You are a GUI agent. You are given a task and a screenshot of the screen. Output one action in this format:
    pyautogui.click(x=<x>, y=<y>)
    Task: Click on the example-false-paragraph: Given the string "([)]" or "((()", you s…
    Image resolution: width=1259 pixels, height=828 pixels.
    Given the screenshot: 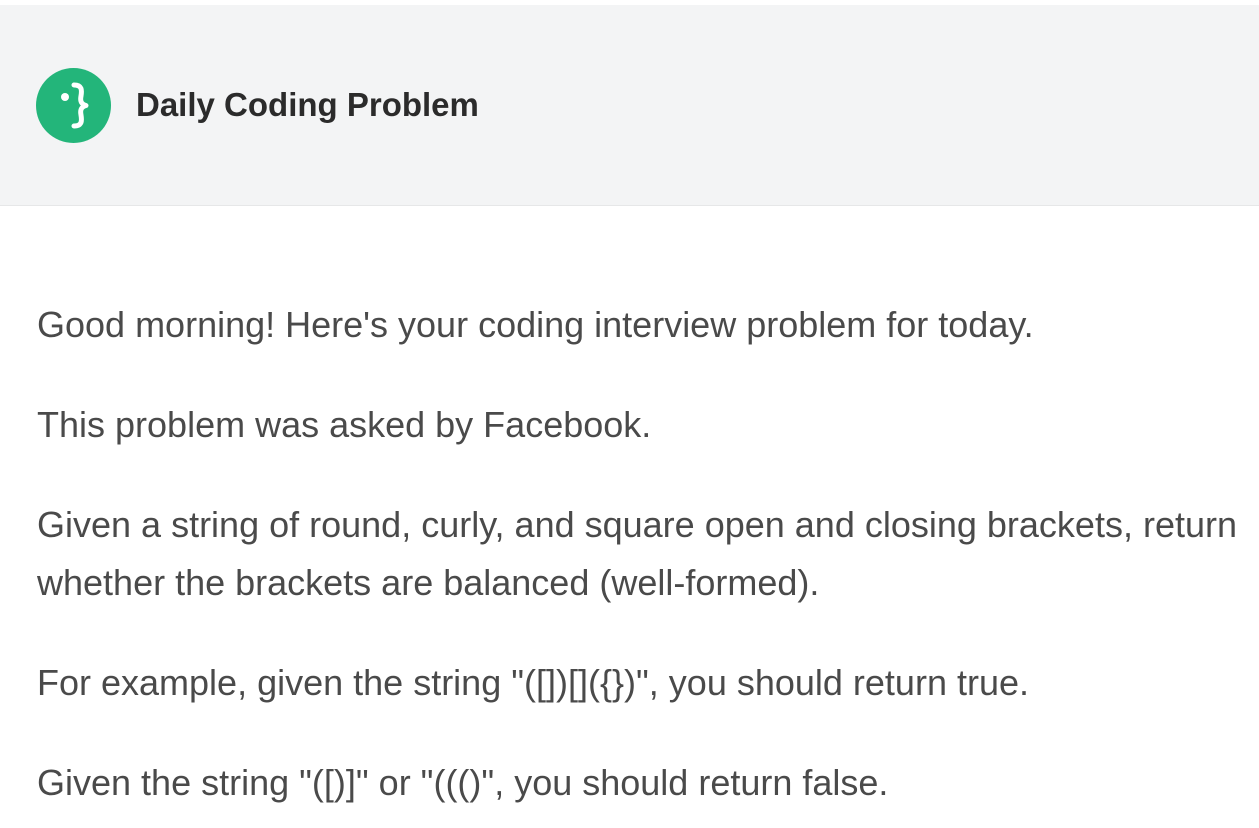 What is the action you would take?
    pyautogui.click(x=463, y=782)
    